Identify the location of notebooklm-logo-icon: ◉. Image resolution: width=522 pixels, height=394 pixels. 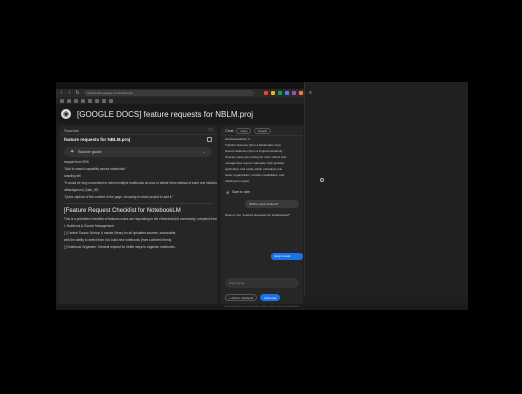
(66, 114).